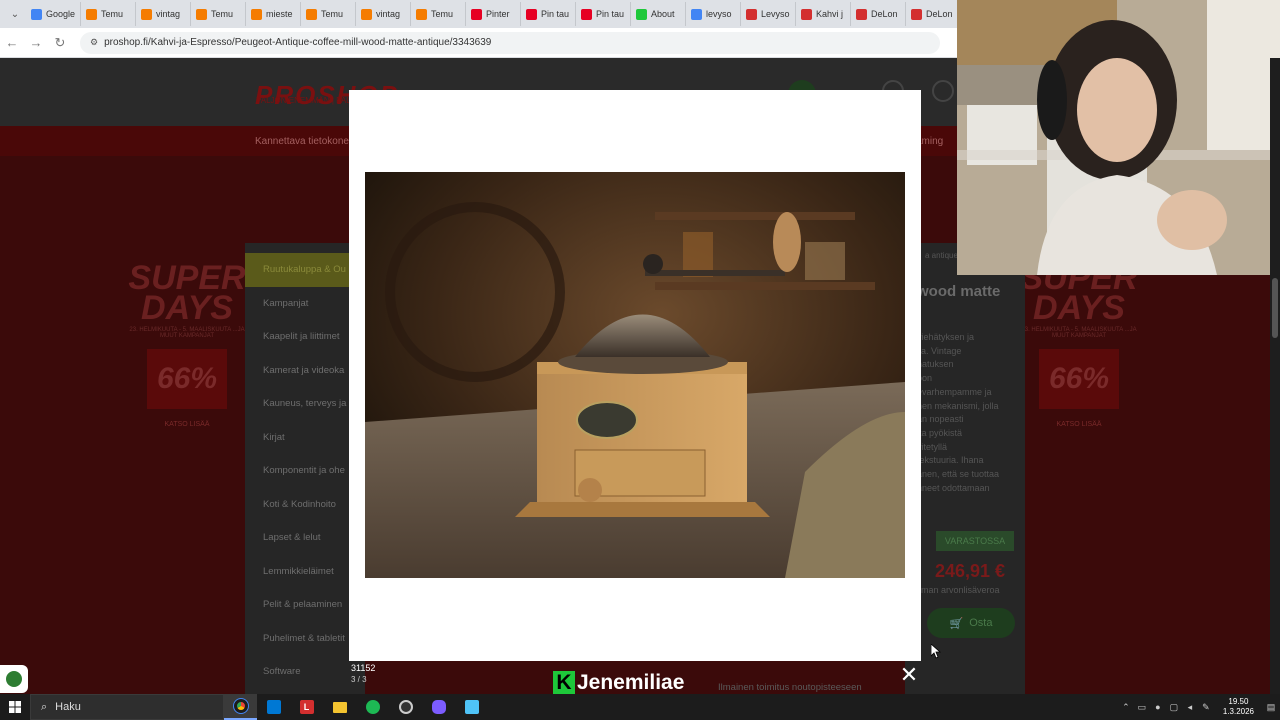 Image resolution: width=1280 pixels, height=720 pixels. I want to click on browser-tab: Pinter, so click(493, 14).